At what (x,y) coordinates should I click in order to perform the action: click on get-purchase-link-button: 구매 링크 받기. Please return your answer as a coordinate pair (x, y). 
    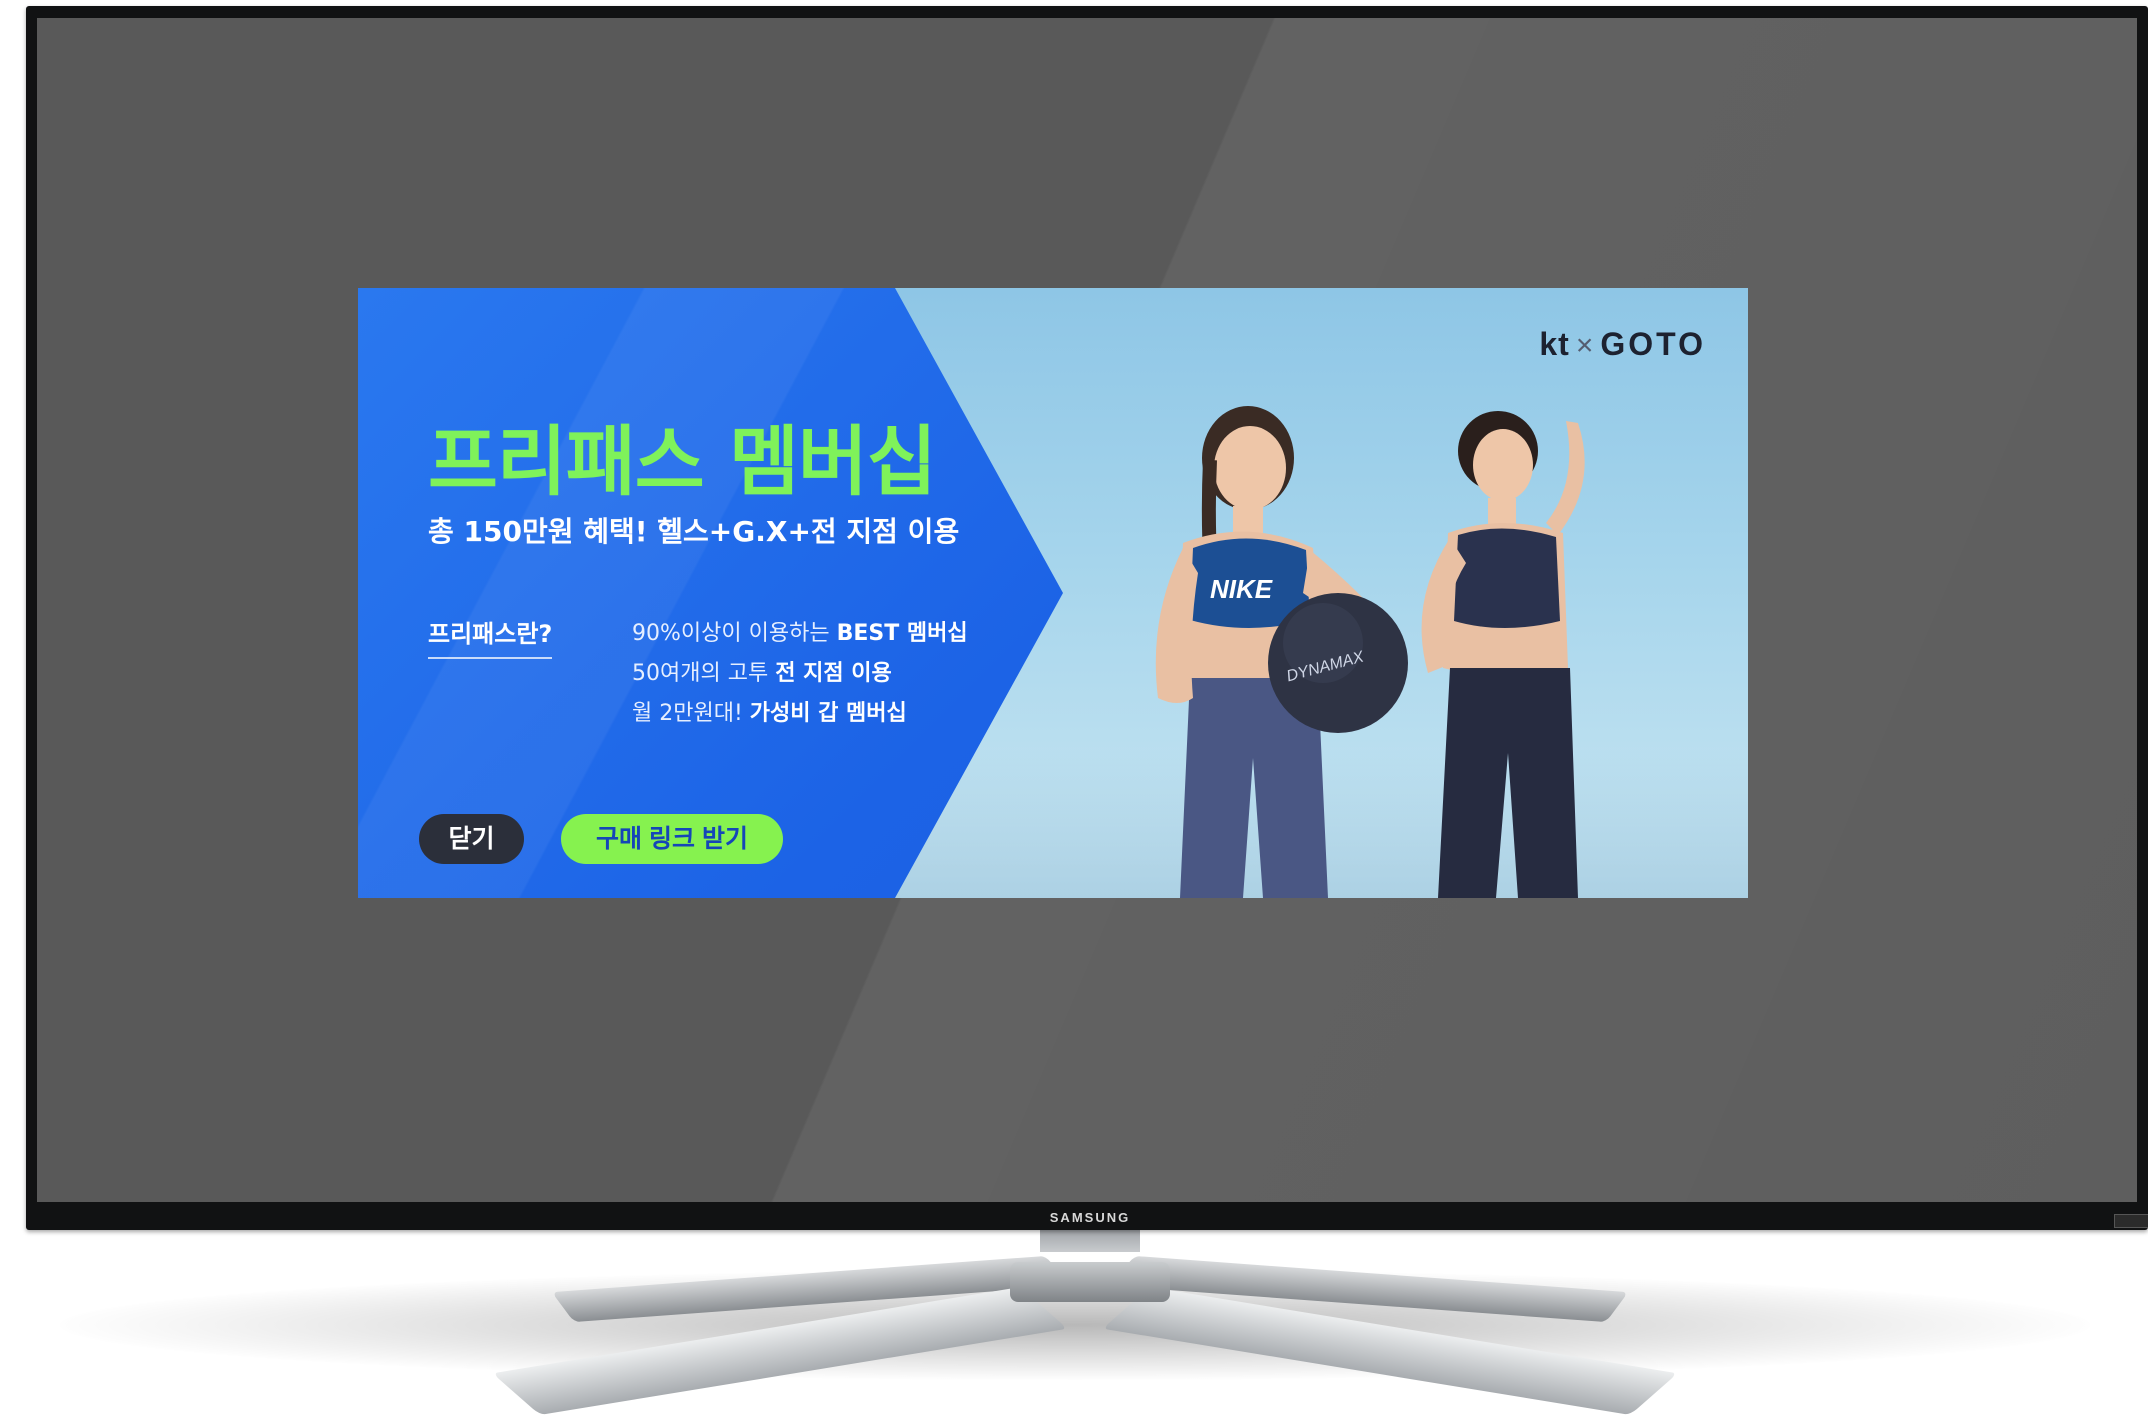
    Looking at the image, I should click on (672, 839).